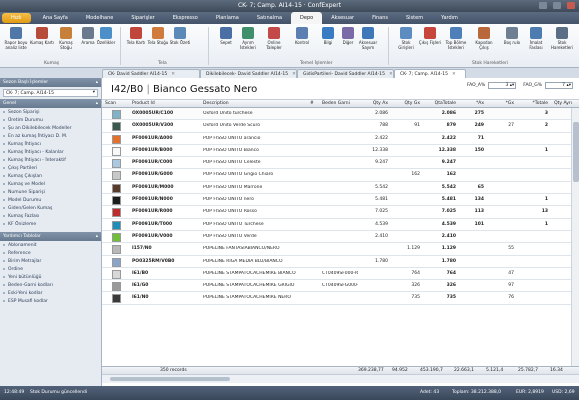  What do you see at coordinates (484, 38) in the screenshot?
I see `exit-button: Kapsdan Çıkış` at bounding box center [484, 38].